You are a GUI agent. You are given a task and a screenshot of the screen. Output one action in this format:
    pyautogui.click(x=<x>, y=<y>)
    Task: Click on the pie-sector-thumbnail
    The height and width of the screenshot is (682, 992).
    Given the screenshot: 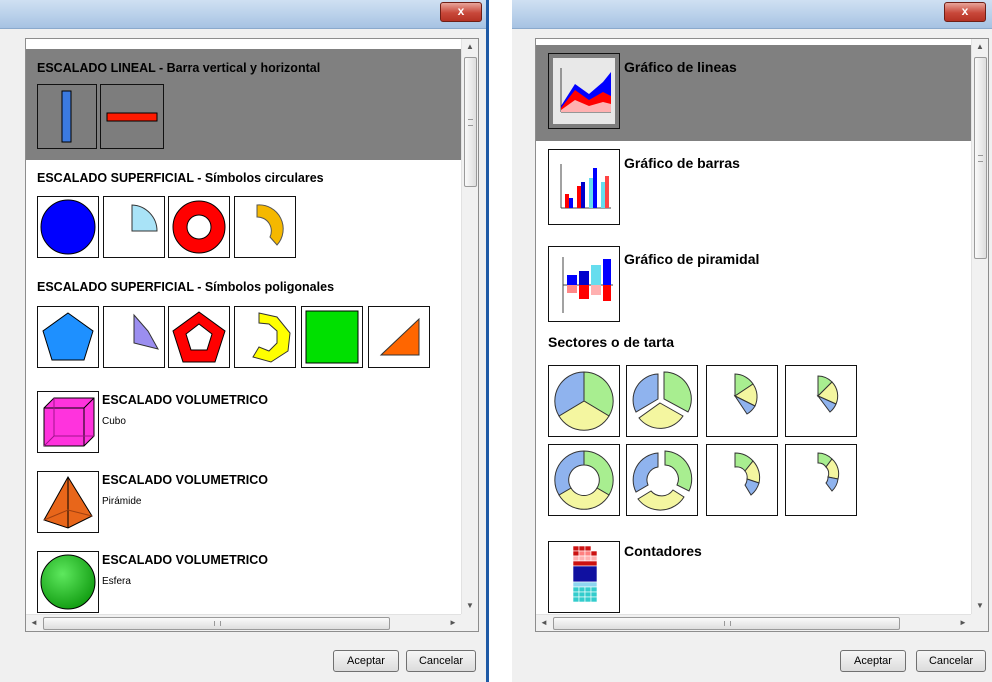 What is the action you would take?
    pyautogui.click(x=742, y=401)
    